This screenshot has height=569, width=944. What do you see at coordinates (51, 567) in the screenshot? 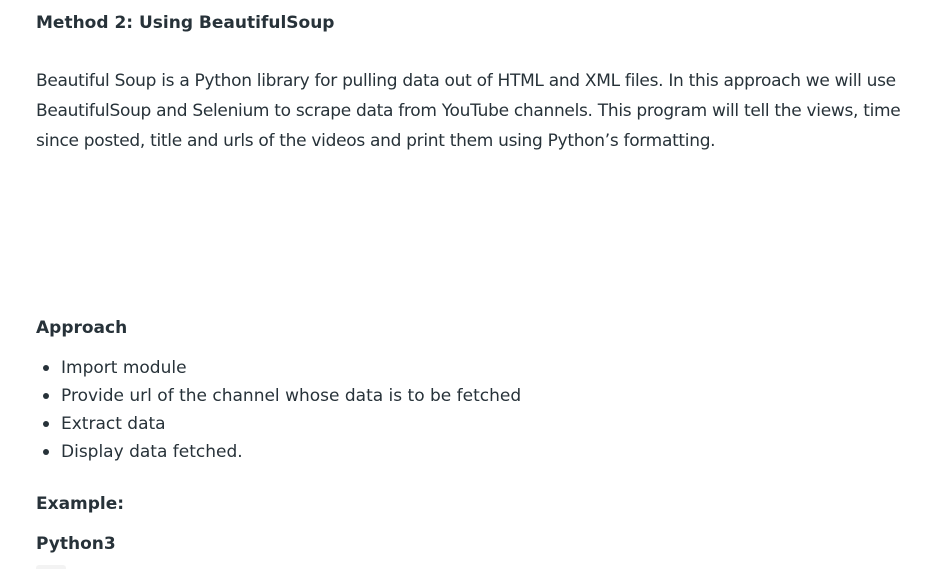
I see `code-block-edge` at bounding box center [51, 567].